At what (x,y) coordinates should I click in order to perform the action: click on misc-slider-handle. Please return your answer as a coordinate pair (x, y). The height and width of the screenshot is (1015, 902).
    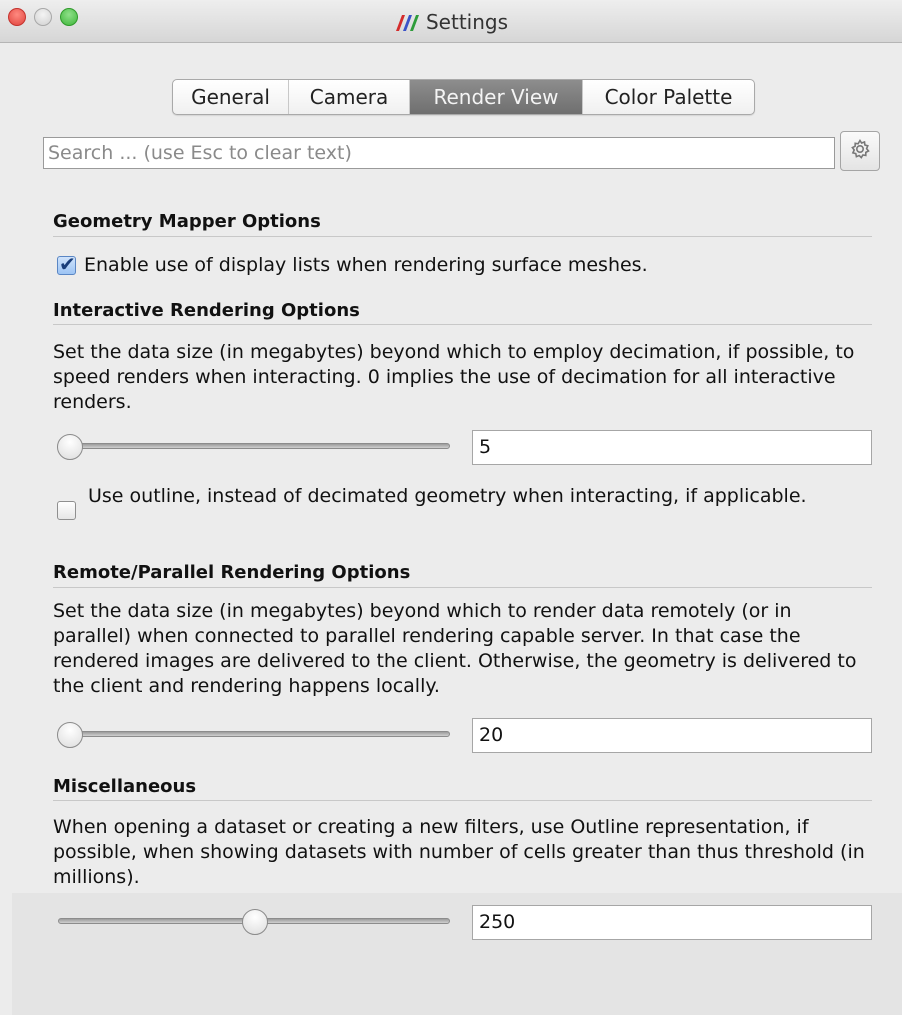
    Looking at the image, I should click on (255, 922).